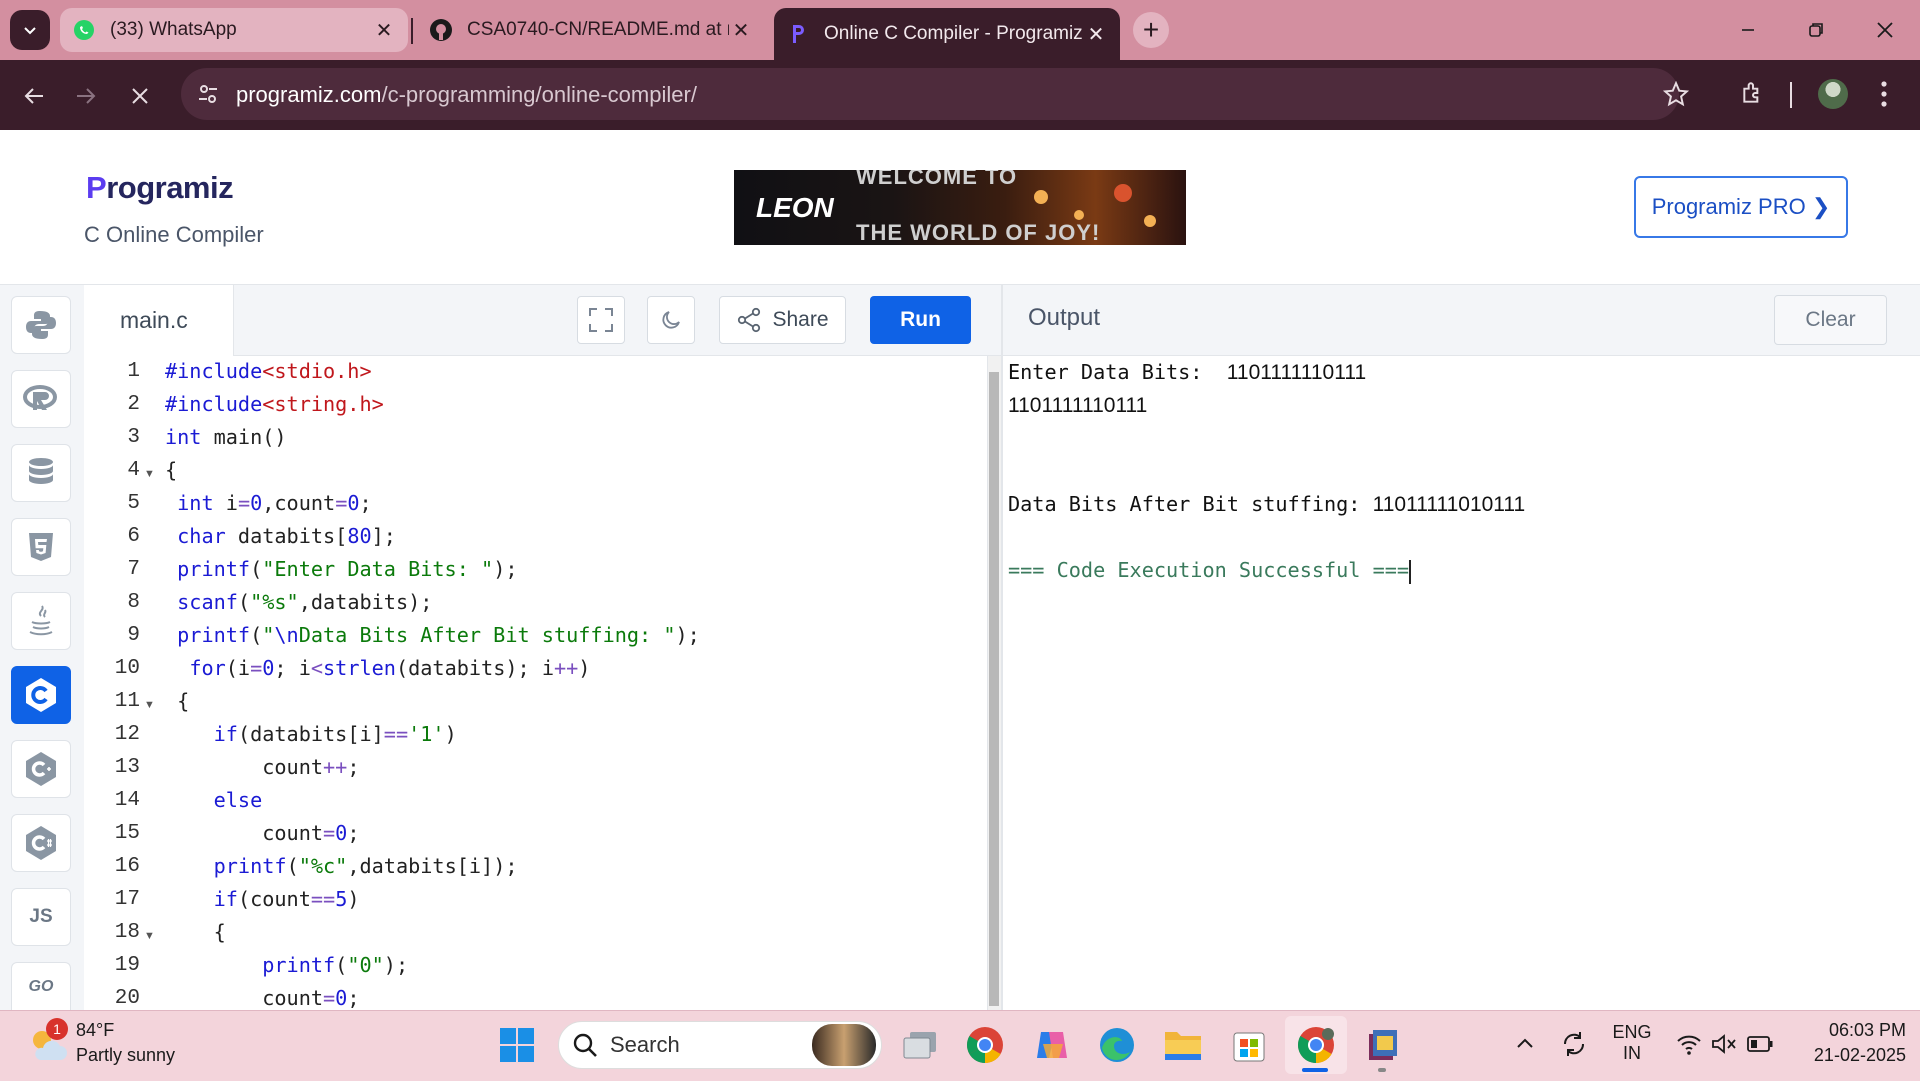  I want to click on lang-html, so click(41, 547).